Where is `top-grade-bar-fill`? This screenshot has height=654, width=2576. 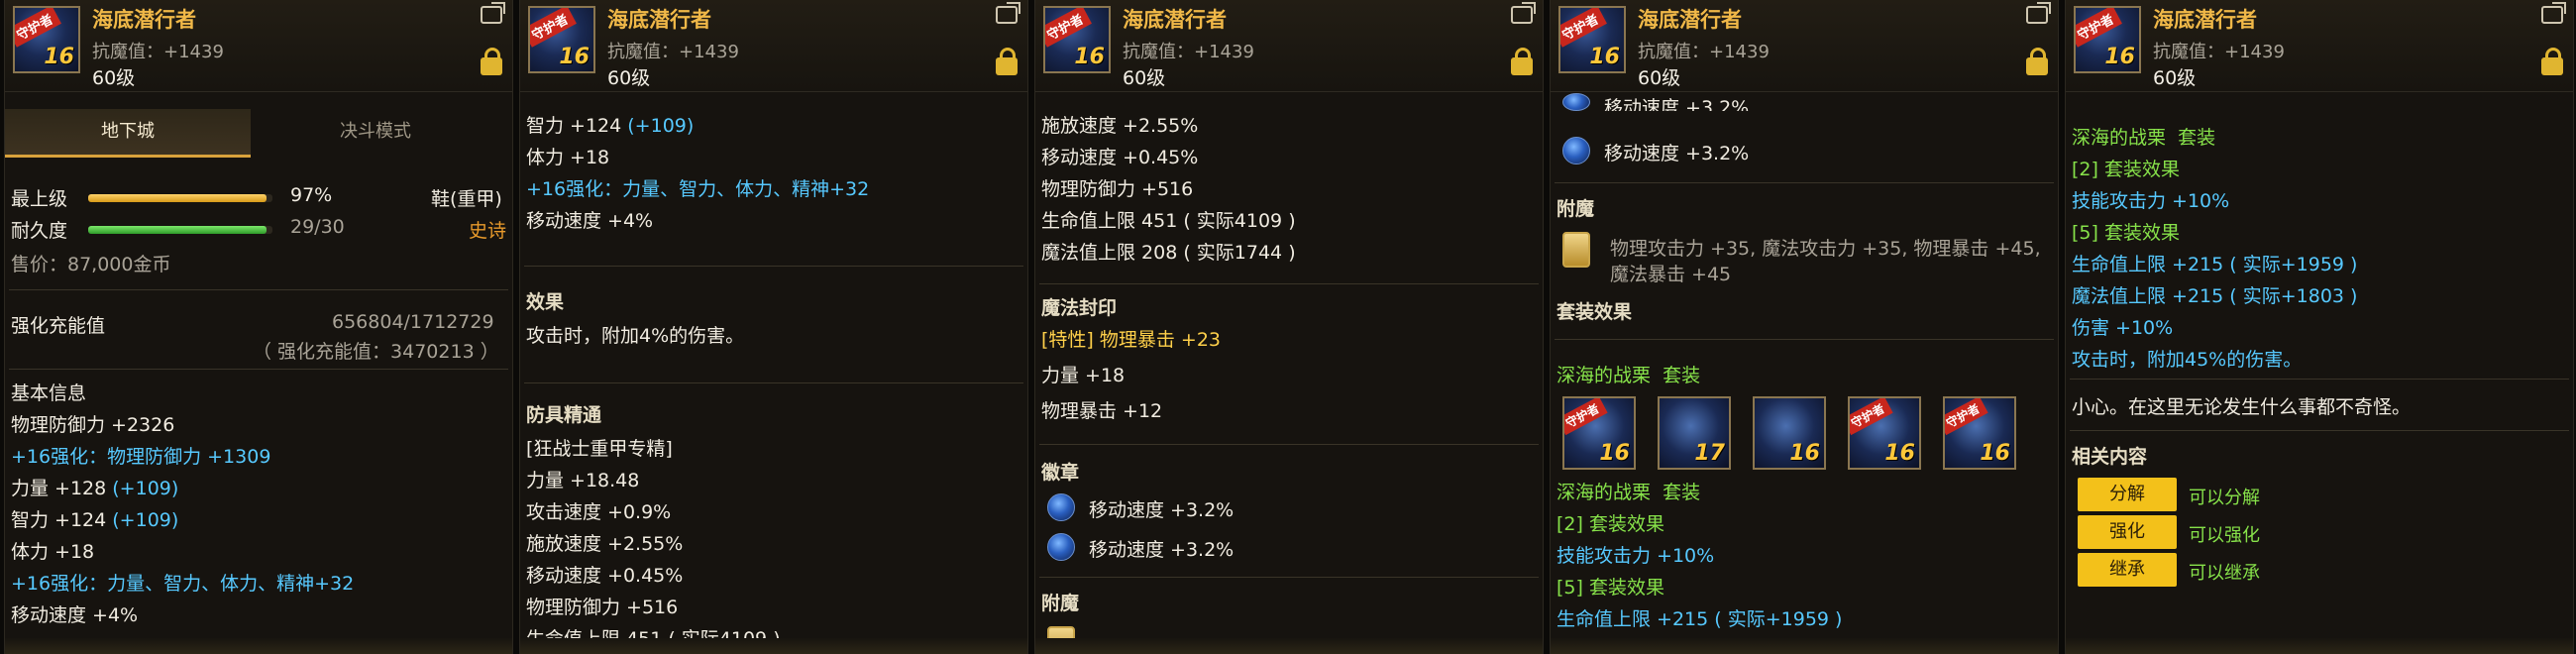 top-grade-bar-fill is located at coordinates (178, 198).